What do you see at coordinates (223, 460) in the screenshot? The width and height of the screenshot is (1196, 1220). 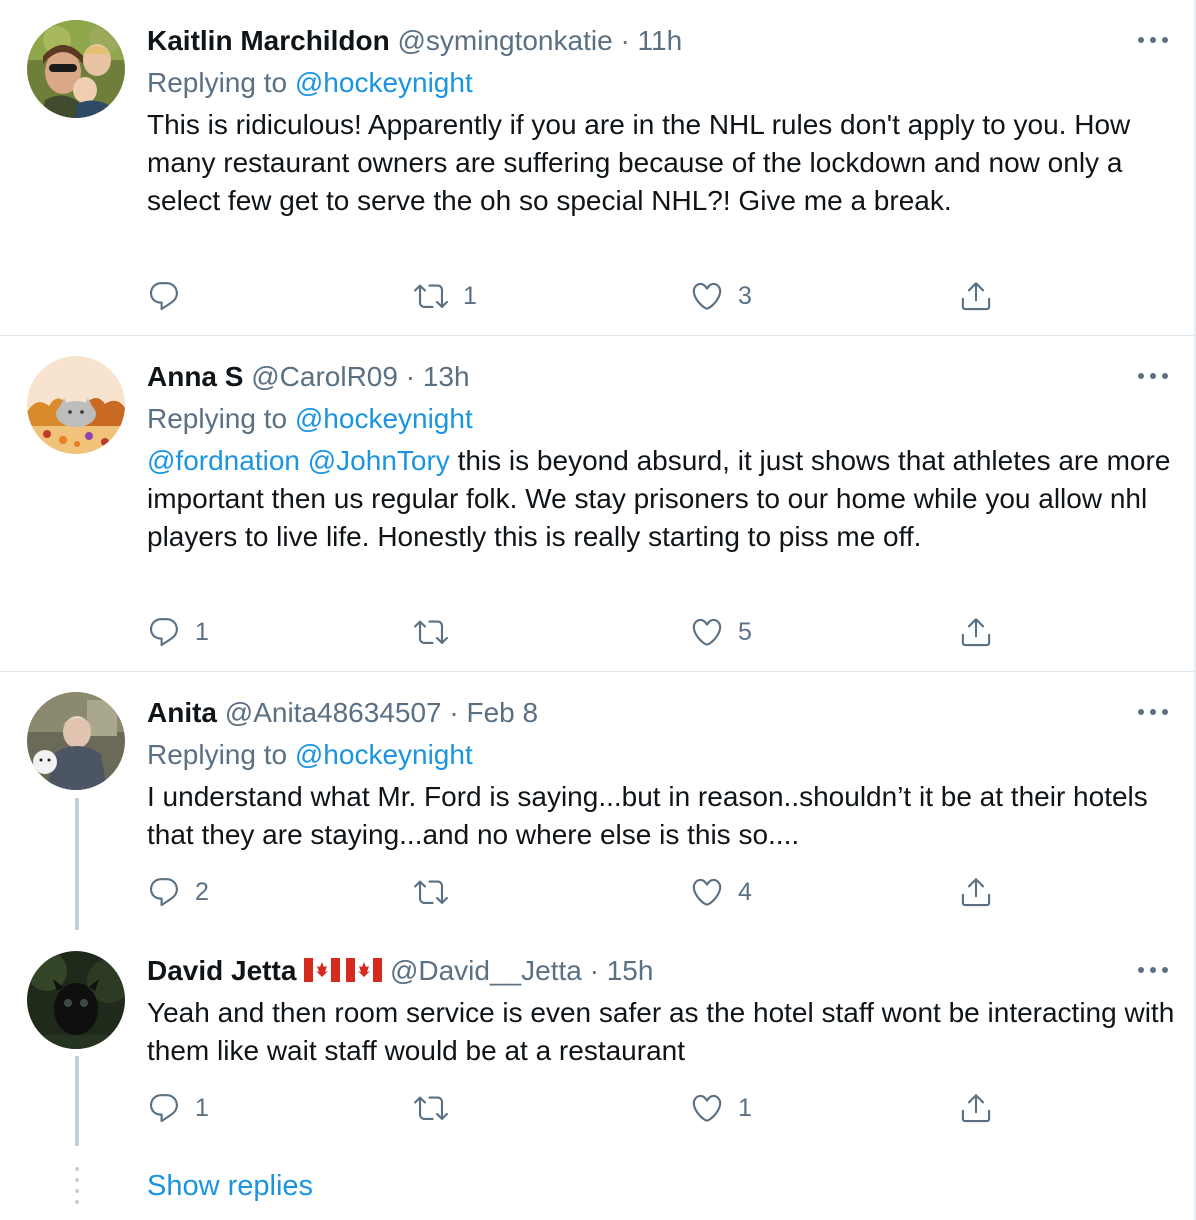 I see `mention-link: @fordnation` at bounding box center [223, 460].